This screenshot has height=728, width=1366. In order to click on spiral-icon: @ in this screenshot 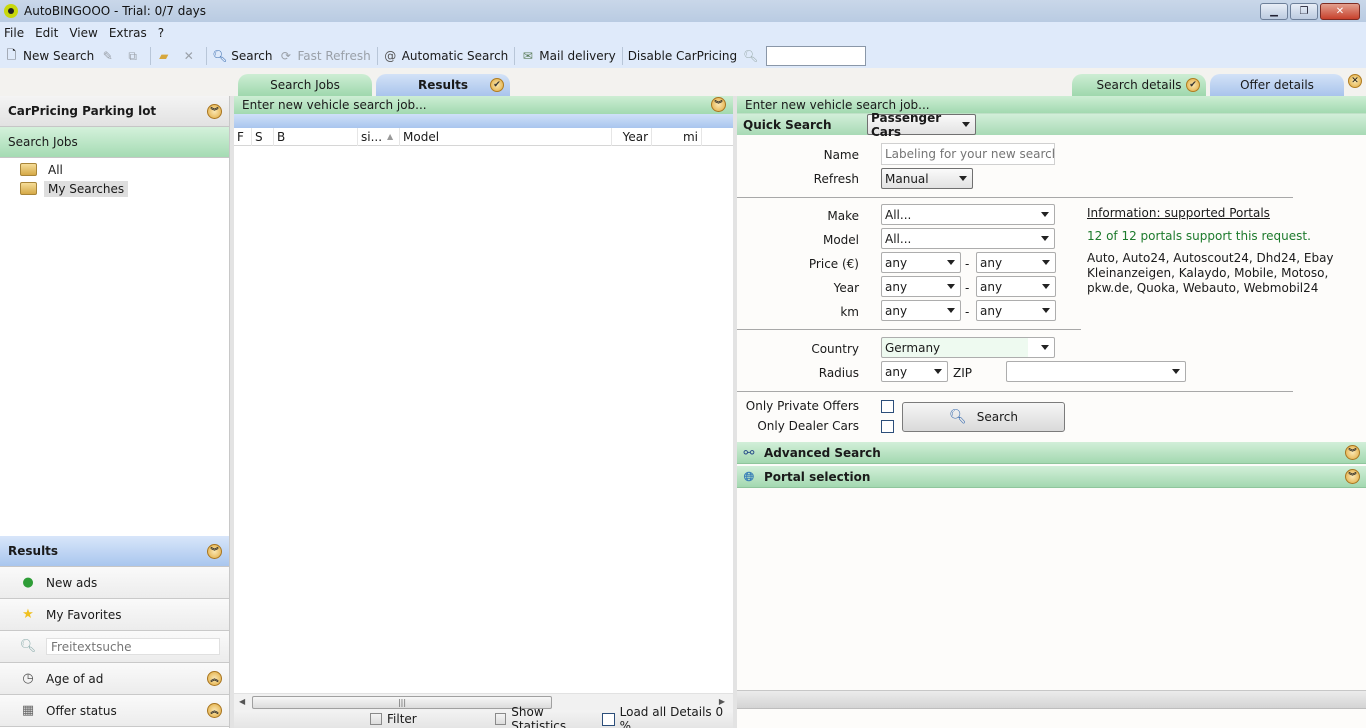, I will do `click(390, 56)`.